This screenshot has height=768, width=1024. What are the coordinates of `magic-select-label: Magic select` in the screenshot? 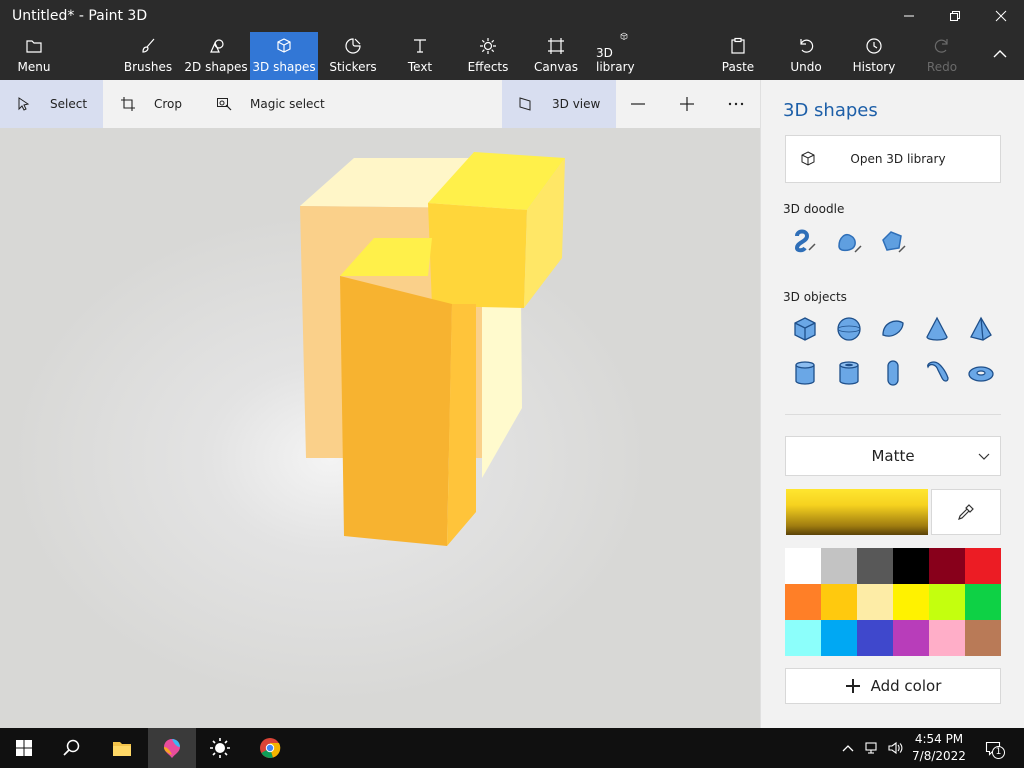 It's located at (287, 104).